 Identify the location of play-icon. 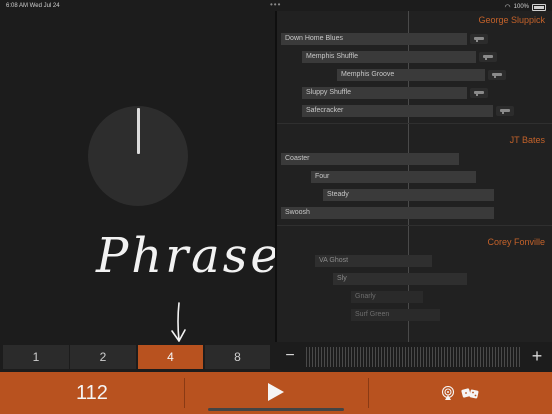
(276, 392).